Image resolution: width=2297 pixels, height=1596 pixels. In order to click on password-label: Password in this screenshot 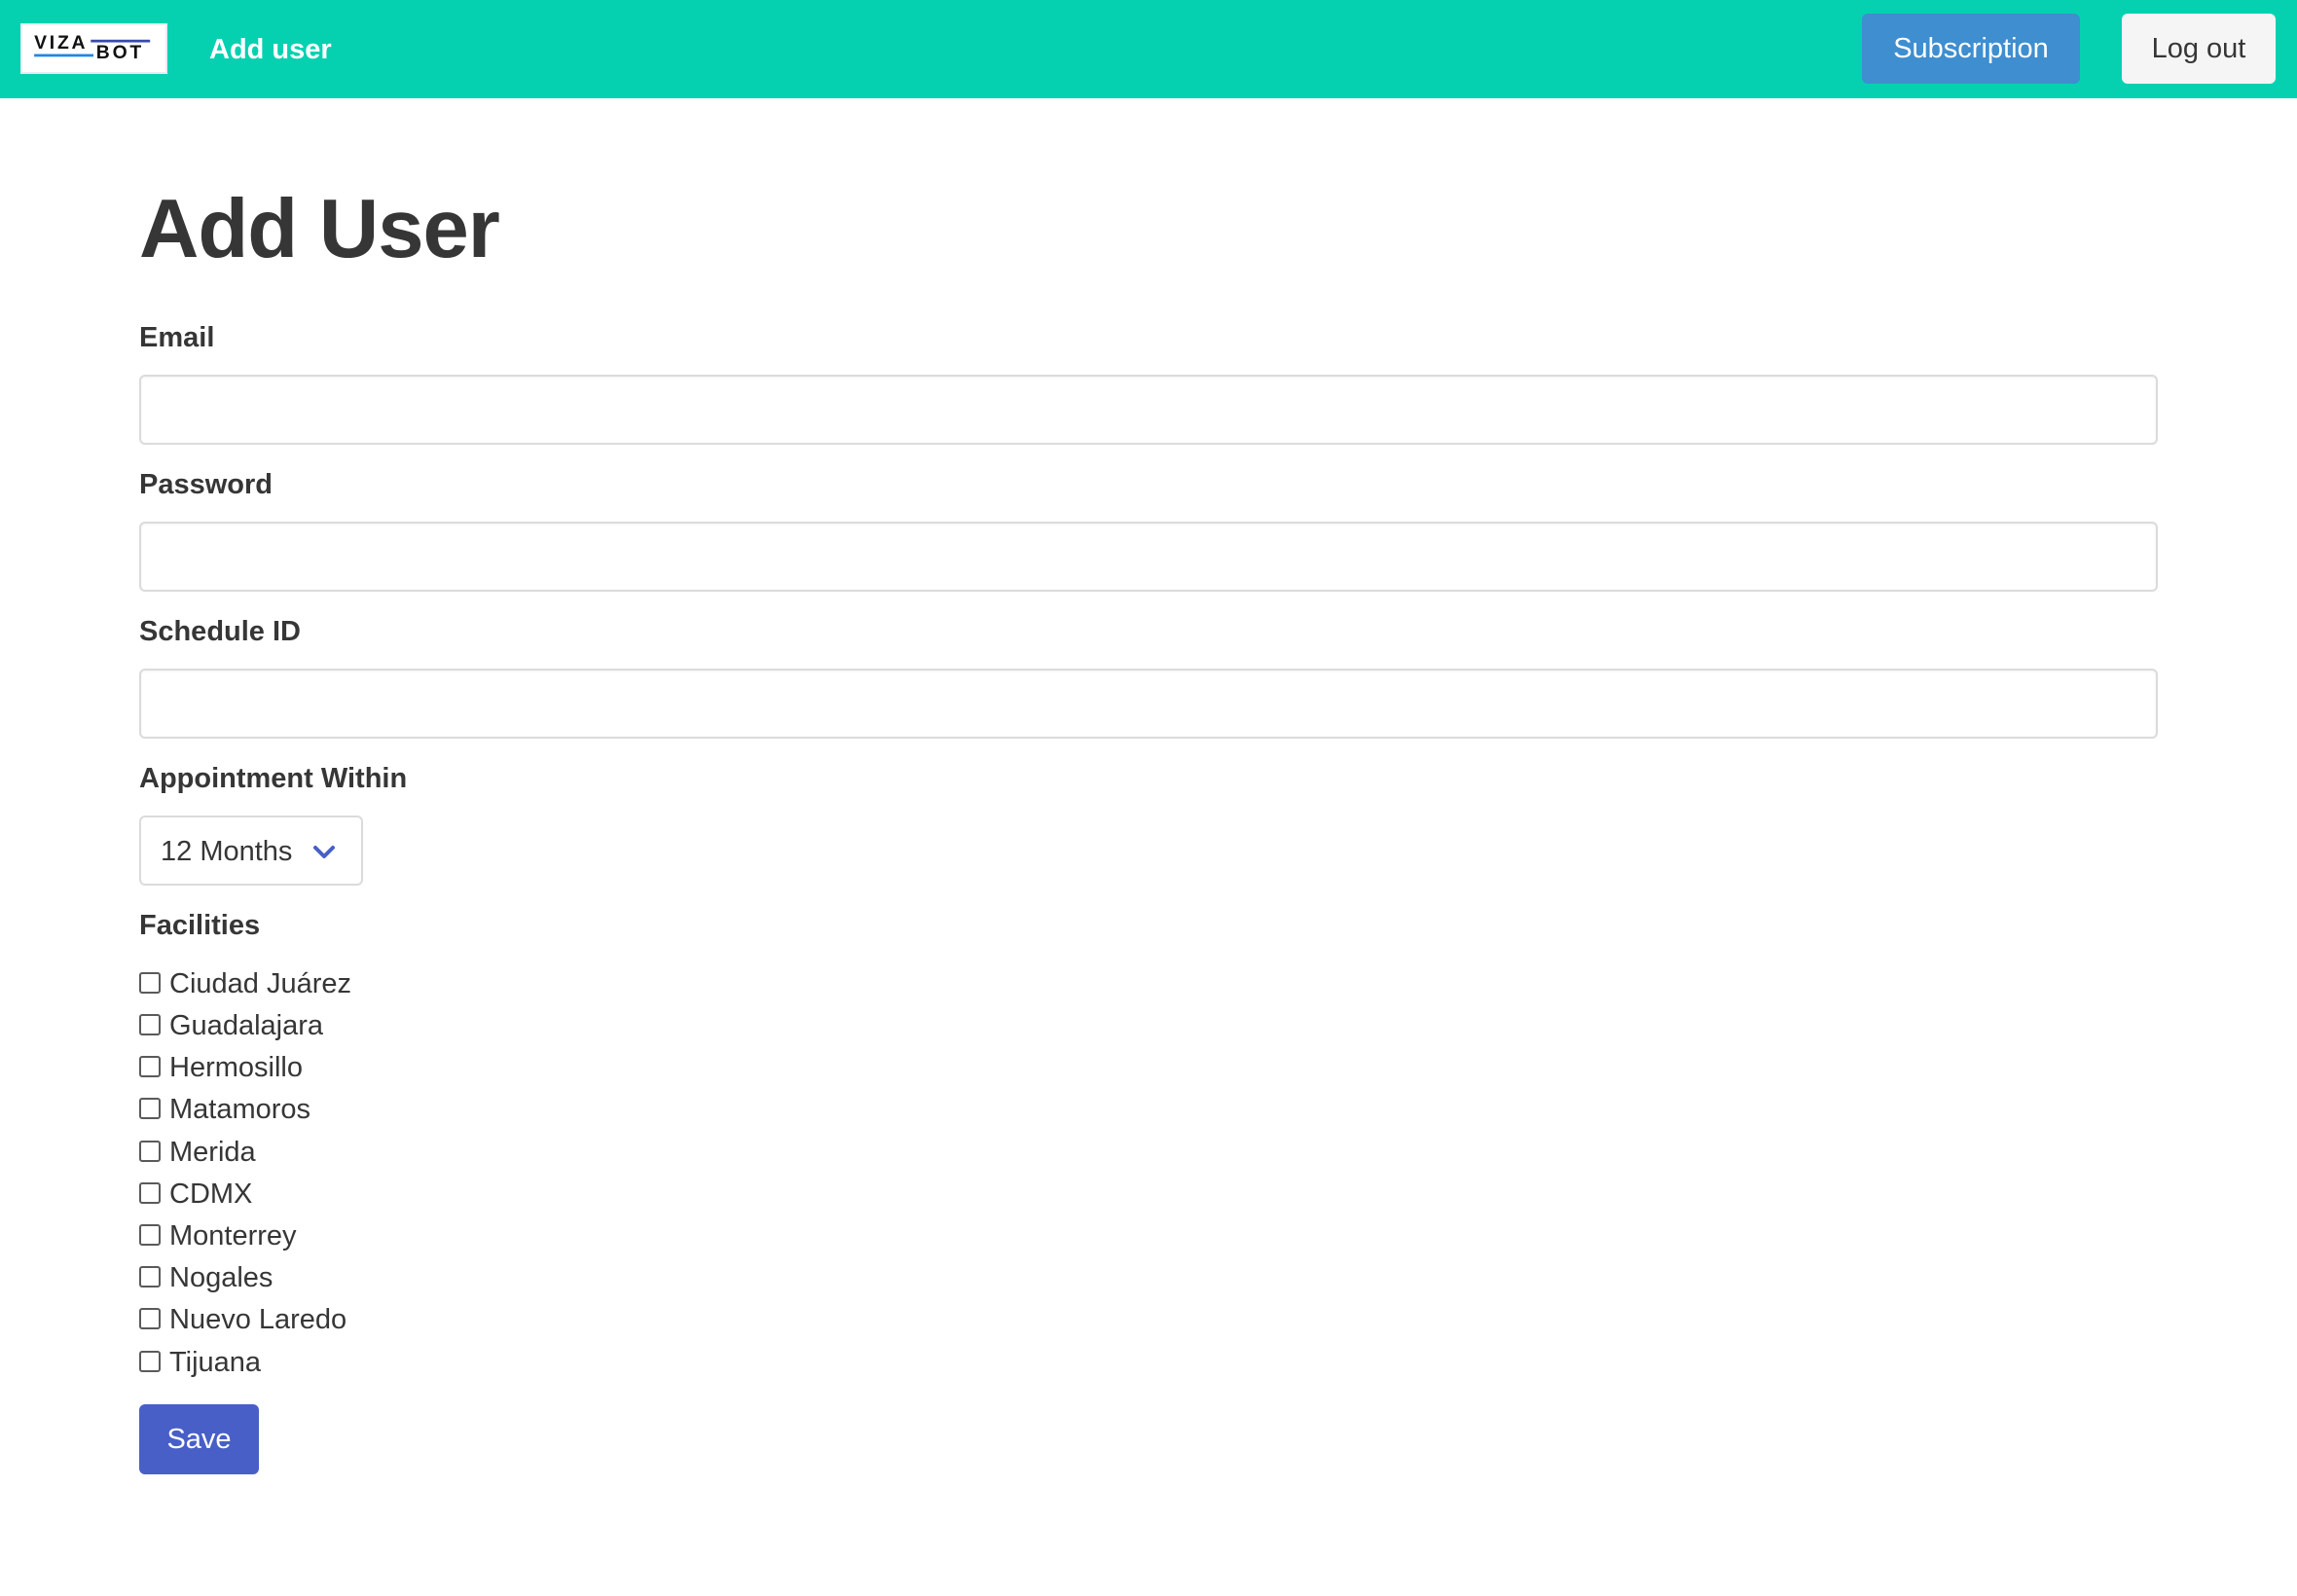, I will do `click(206, 484)`.